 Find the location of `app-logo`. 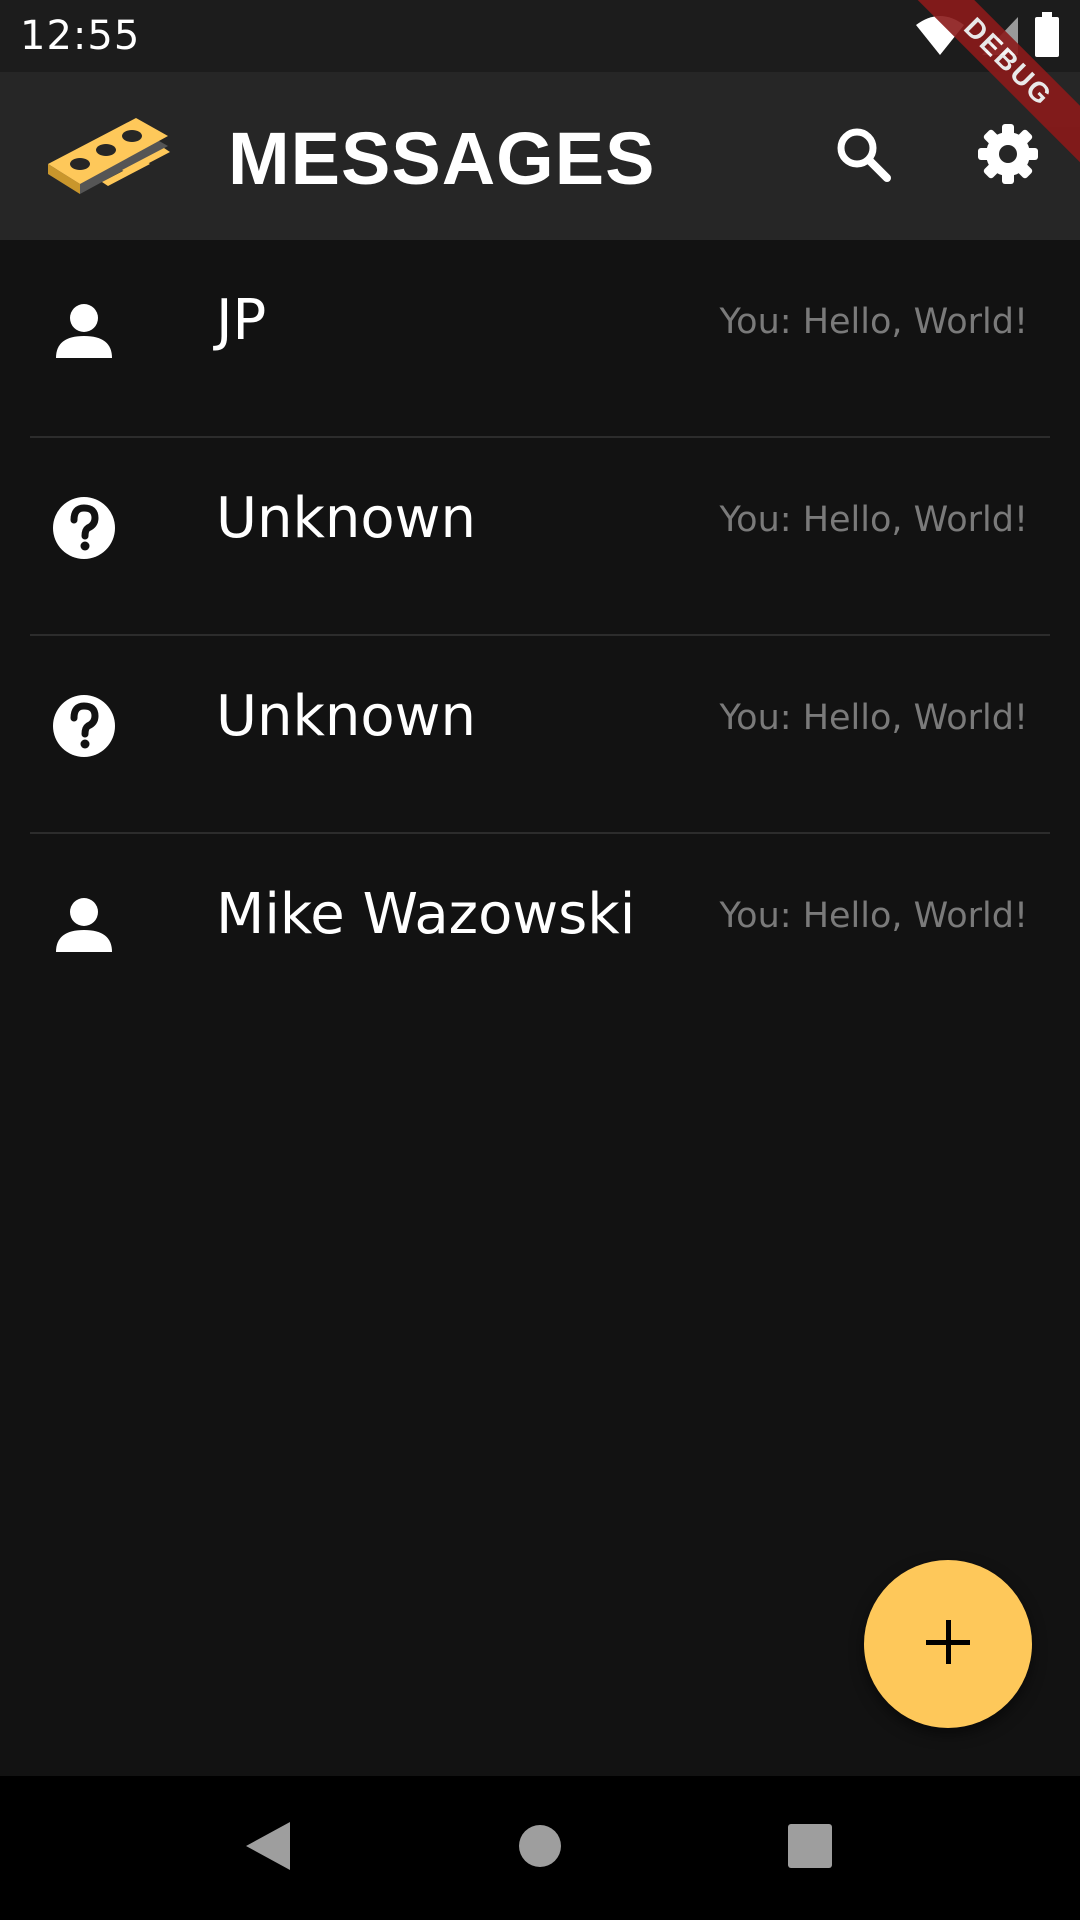

app-logo is located at coordinates (108, 157).